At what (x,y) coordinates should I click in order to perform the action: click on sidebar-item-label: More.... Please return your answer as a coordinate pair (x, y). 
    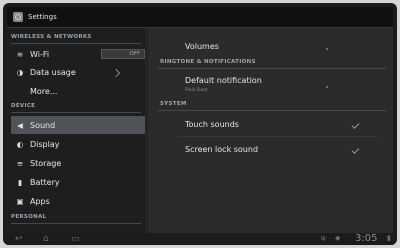
    Looking at the image, I should click on (44, 91).